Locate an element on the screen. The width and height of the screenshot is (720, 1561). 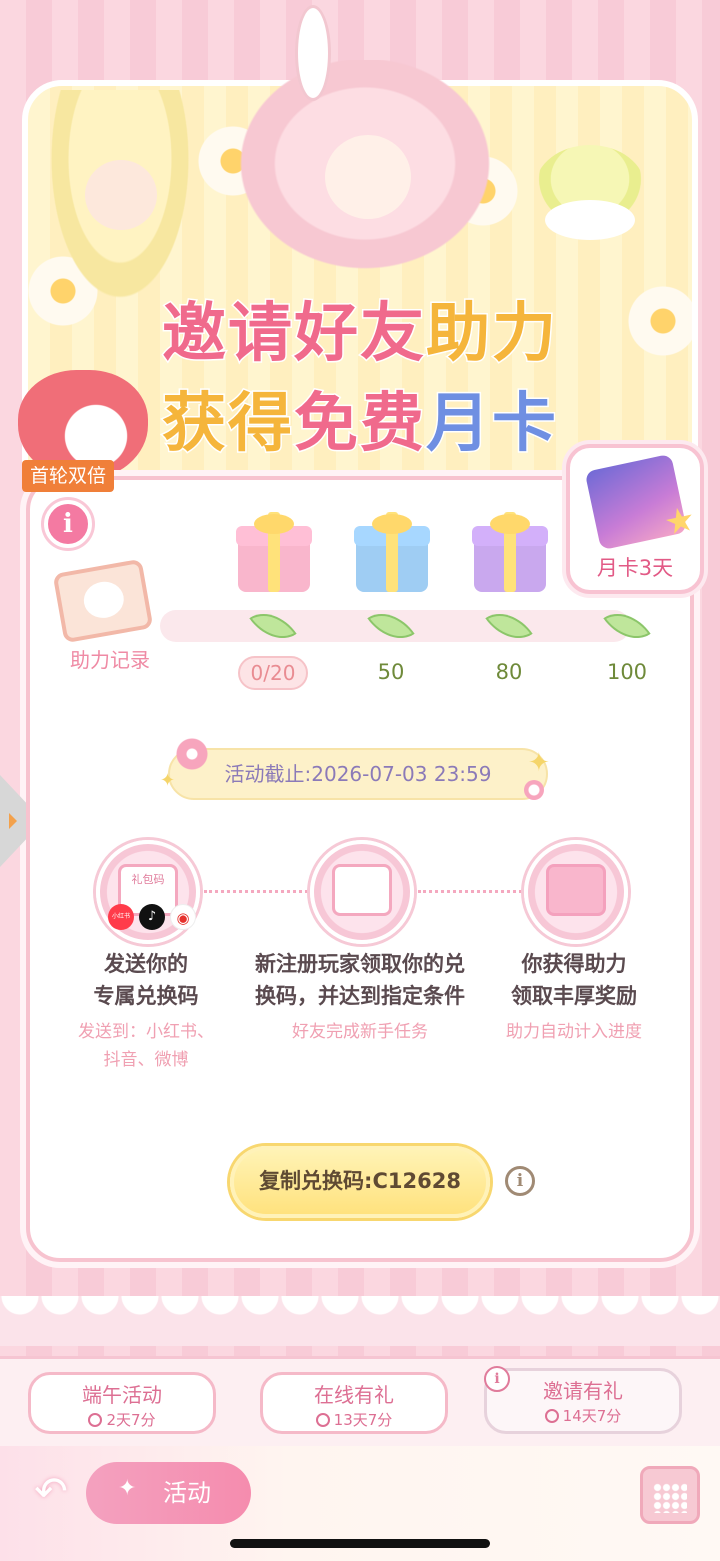
tab-countdown-text: 14天7分 is located at coordinates (592, 1416).